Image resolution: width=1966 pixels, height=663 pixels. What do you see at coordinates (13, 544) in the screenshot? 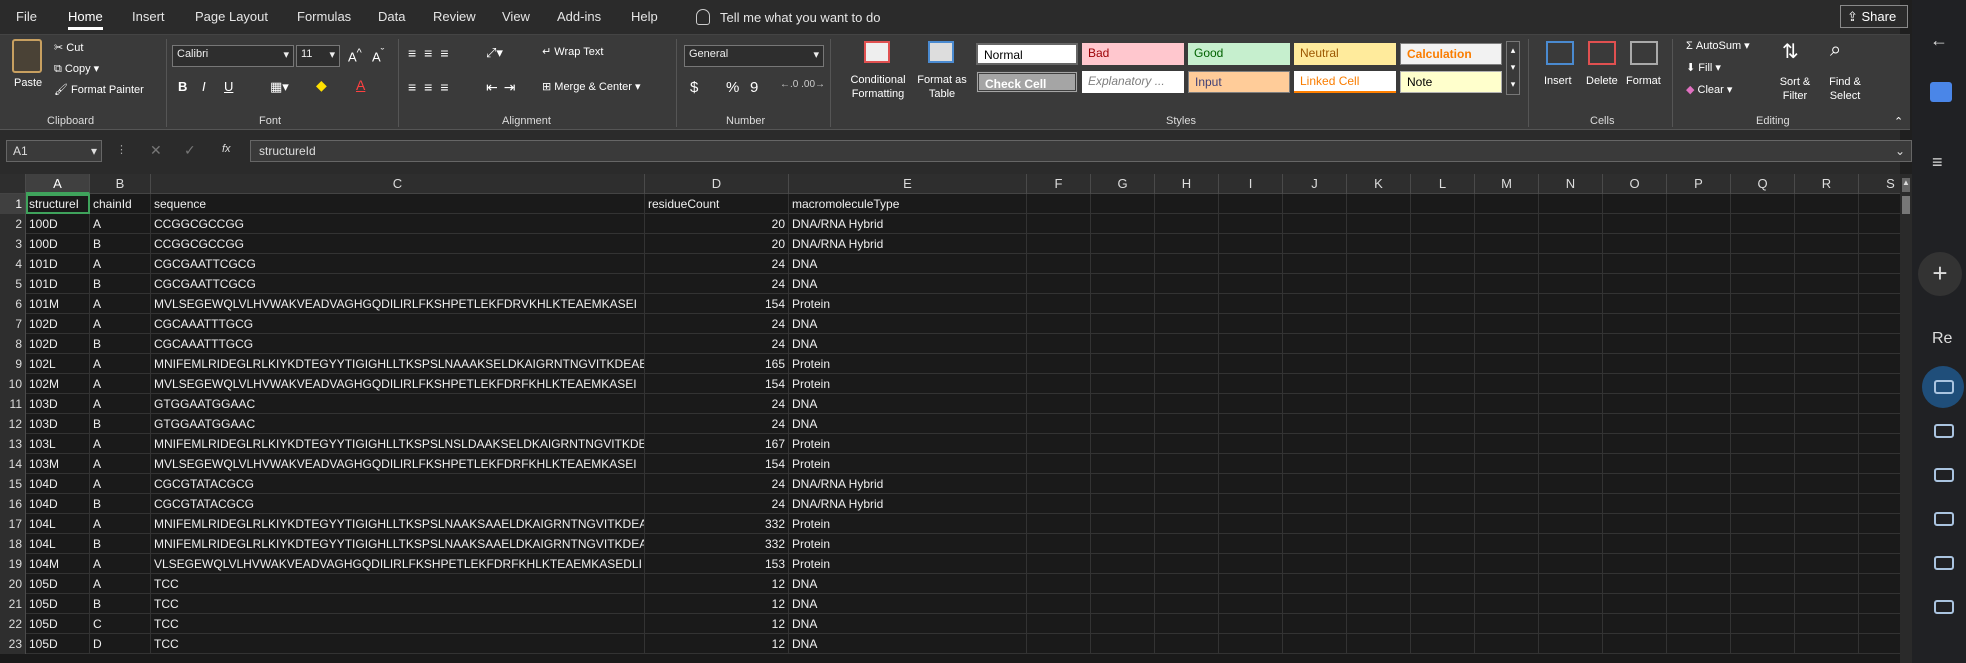
I see `row-header: 18` at bounding box center [13, 544].